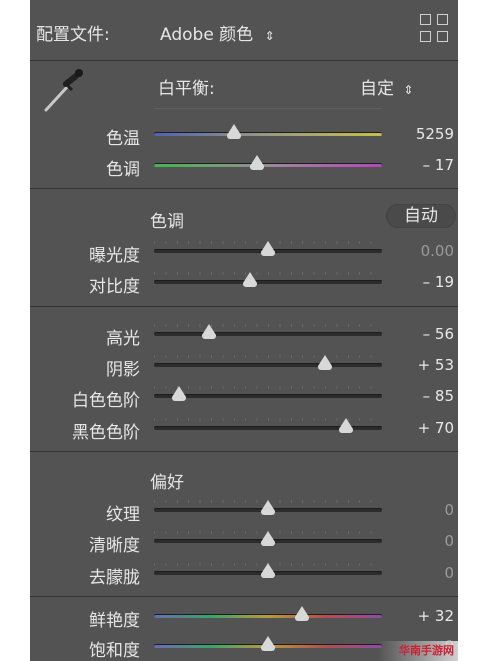 The width and height of the screenshot is (500, 661). What do you see at coordinates (123, 170) in the screenshot?
I see `tint-label: 色调` at bounding box center [123, 170].